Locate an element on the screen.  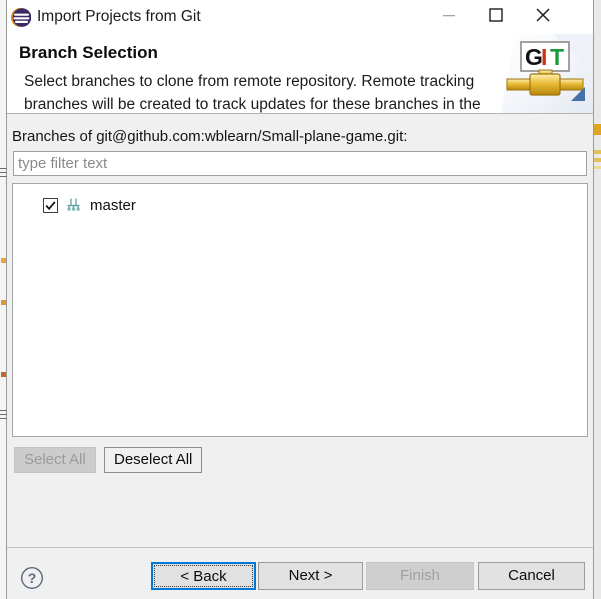
list-item: master is located at coordinates (300, 205).